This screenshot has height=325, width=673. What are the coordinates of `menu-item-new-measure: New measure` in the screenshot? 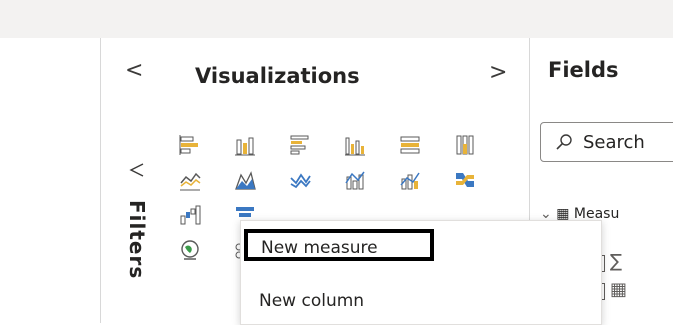 It's located at (339, 245).